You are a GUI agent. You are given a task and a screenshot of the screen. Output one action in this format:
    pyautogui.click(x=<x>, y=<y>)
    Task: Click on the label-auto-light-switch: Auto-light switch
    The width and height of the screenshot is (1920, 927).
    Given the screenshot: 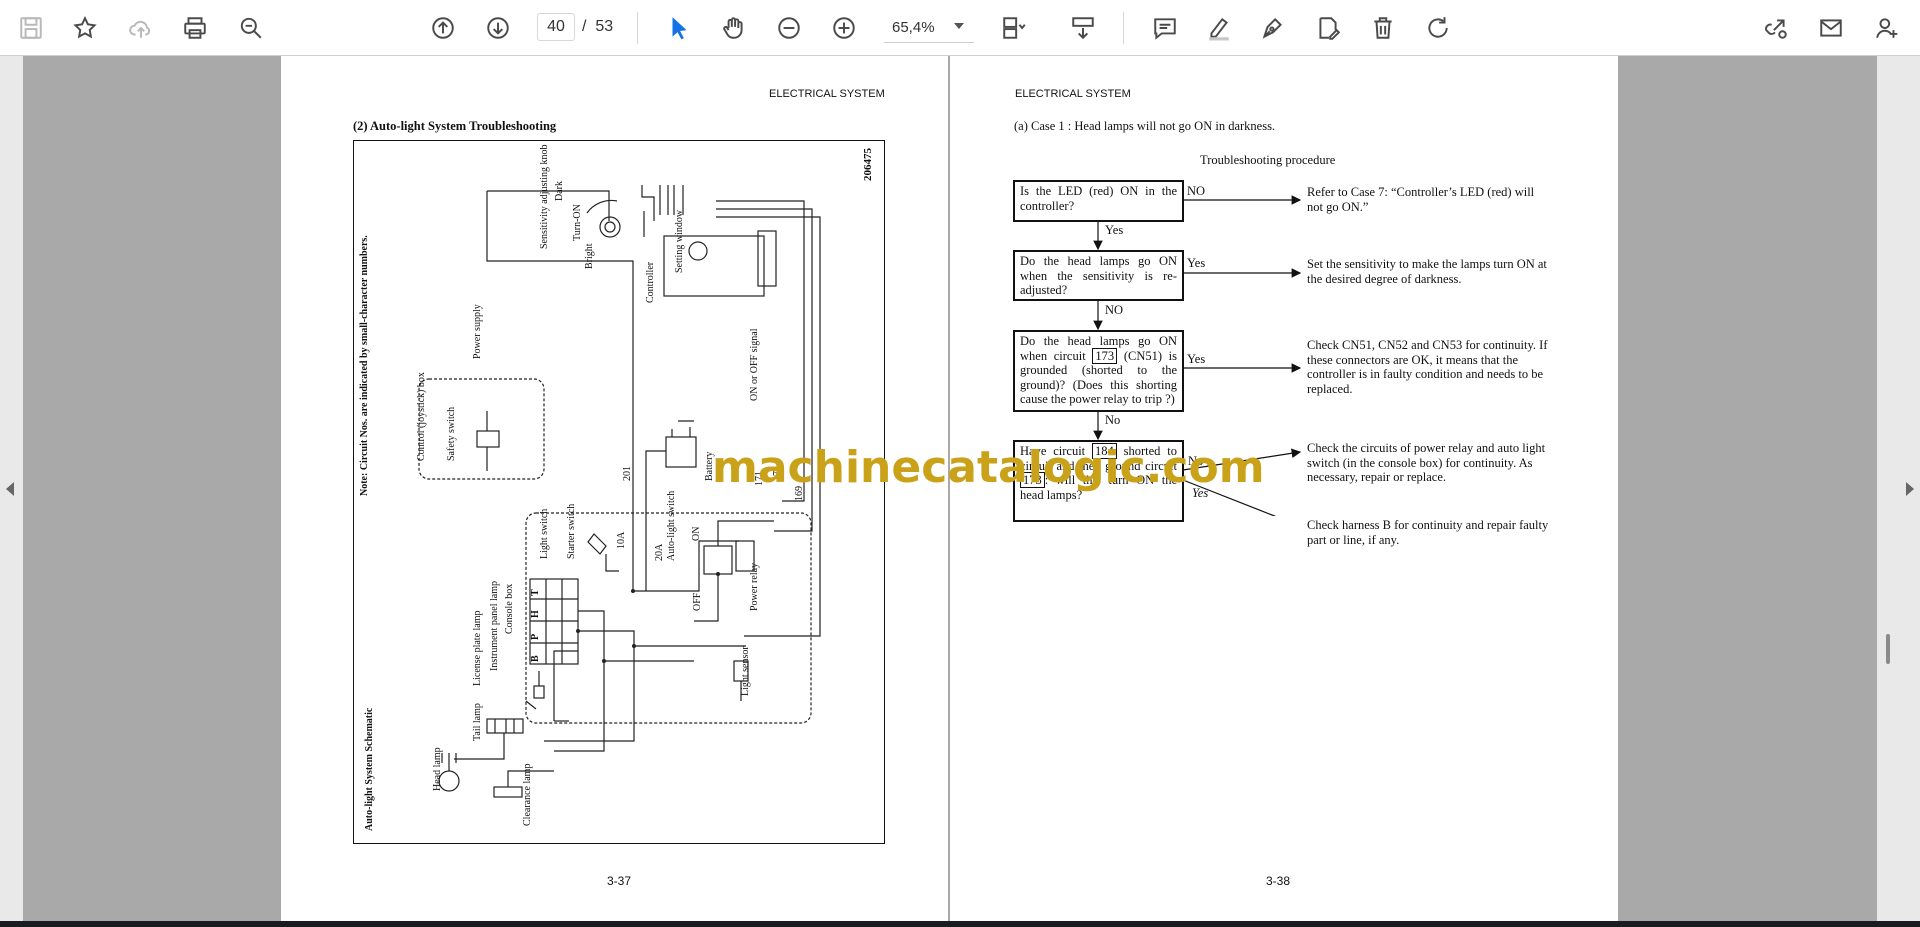 What is the action you would take?
    pyautogui.click(x=671, y=525)
    